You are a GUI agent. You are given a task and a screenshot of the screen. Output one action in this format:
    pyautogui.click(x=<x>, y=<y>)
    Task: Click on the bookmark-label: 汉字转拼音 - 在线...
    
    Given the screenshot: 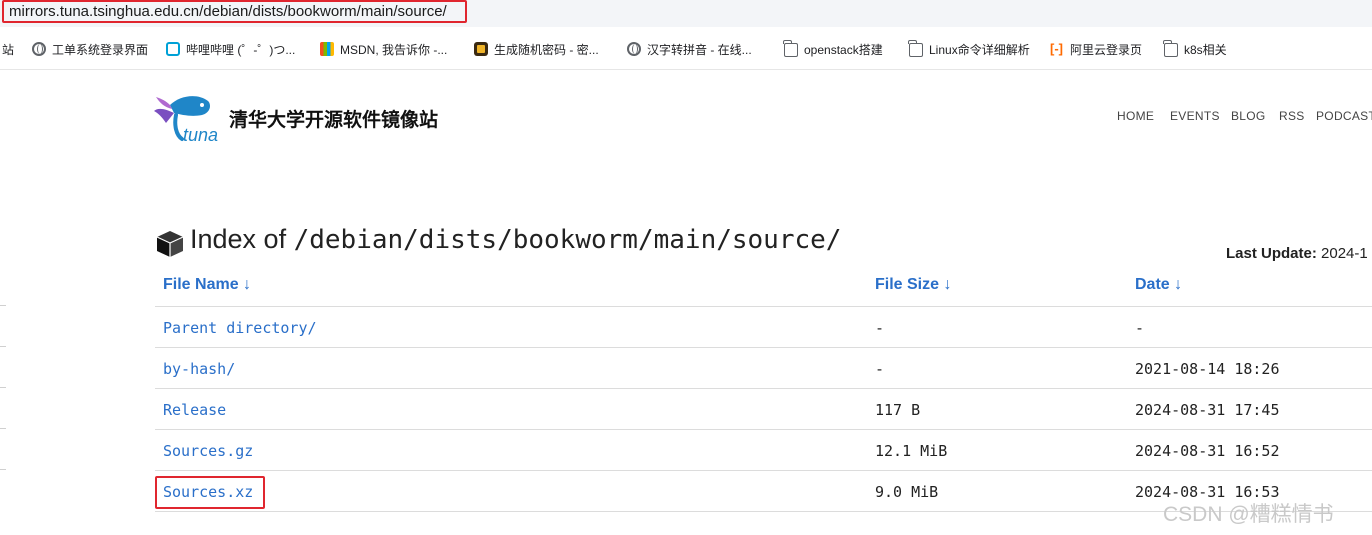 What is the action you would take?
    pyautogui.click(x=699, y=49)
    